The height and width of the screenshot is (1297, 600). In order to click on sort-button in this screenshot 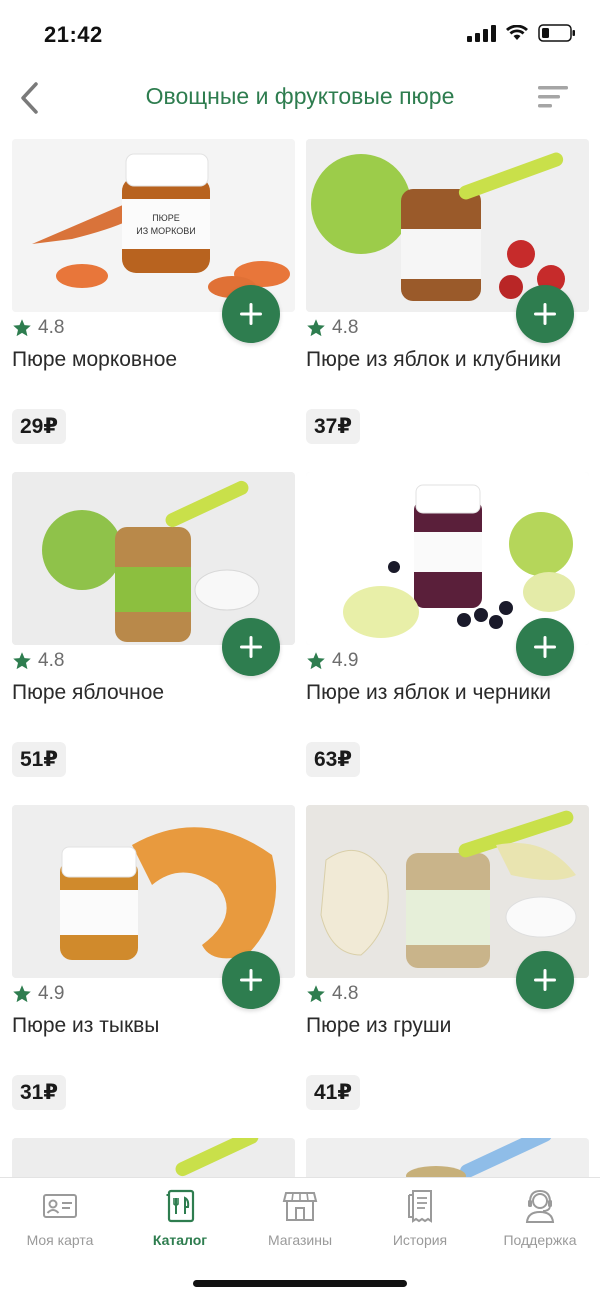, I will do `click(553, 97)`.